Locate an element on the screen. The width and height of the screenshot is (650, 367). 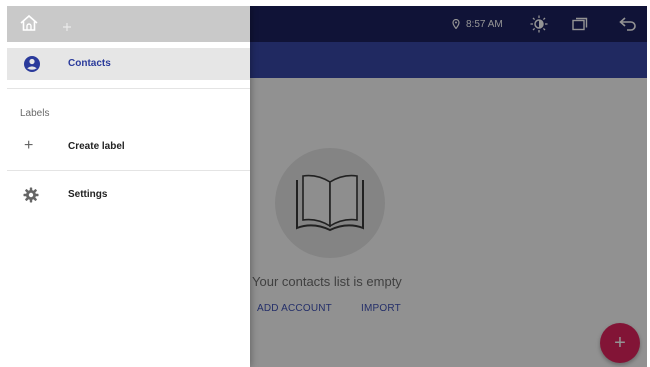
drawer-item-label: Settings is located at coordinates (88, 194).